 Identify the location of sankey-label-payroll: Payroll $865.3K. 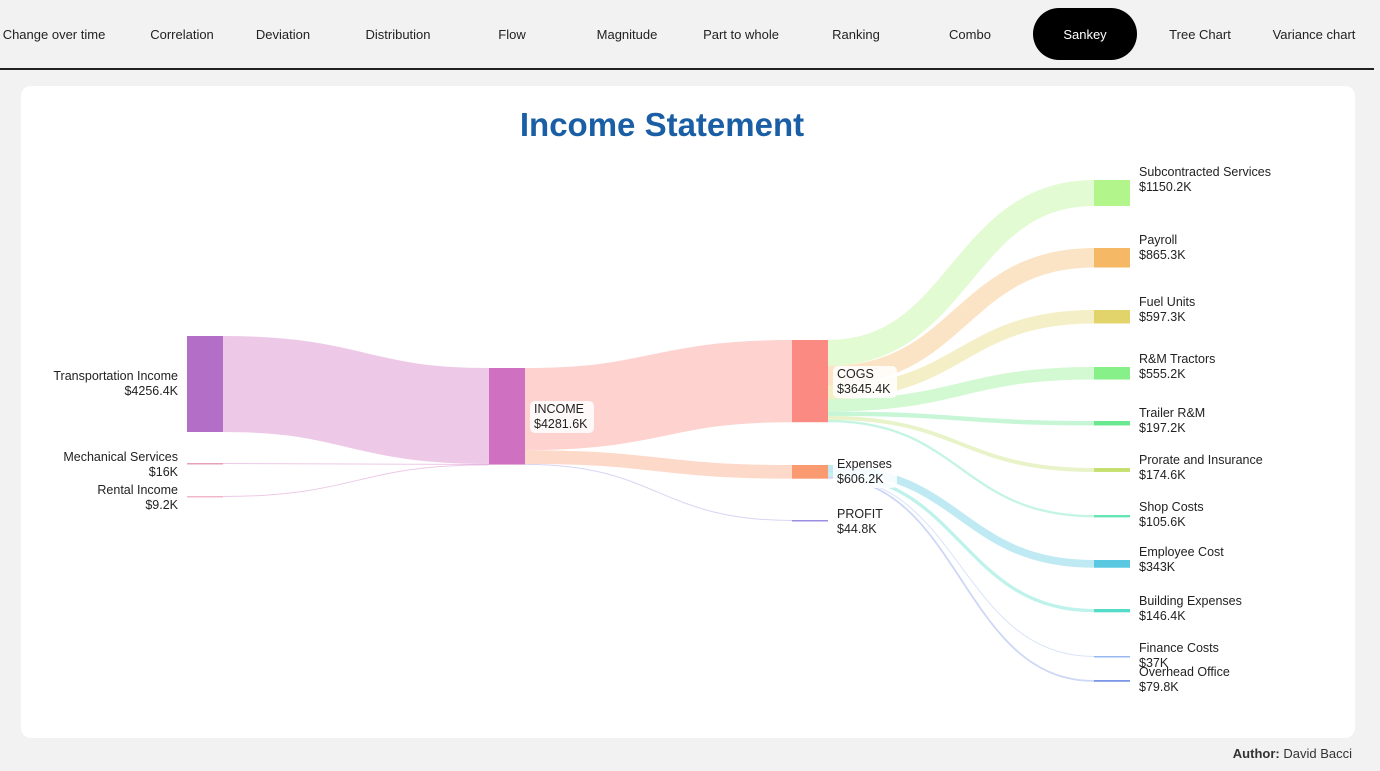
(1162, 247).